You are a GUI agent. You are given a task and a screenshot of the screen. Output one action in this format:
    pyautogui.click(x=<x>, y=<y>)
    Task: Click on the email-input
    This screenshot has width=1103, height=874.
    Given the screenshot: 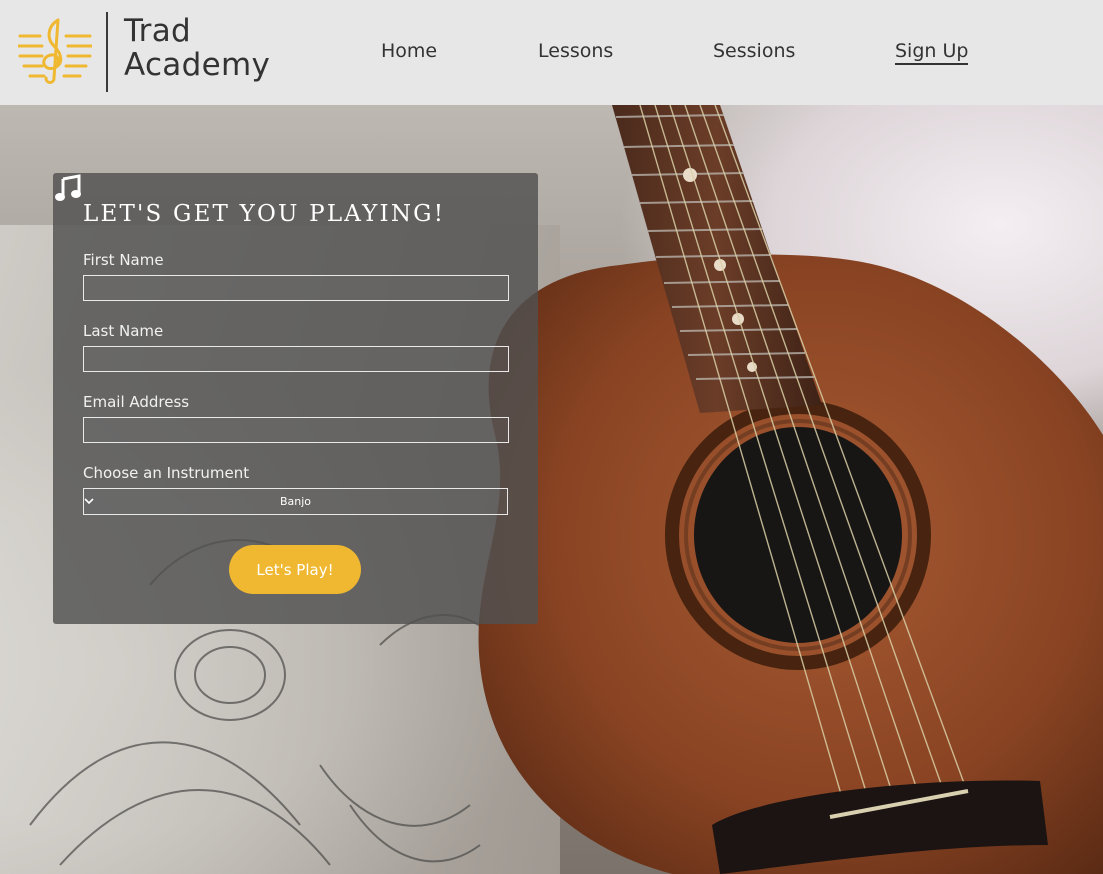 What is the action you would take?
    pyautogui.click(x=296, y=430)
    